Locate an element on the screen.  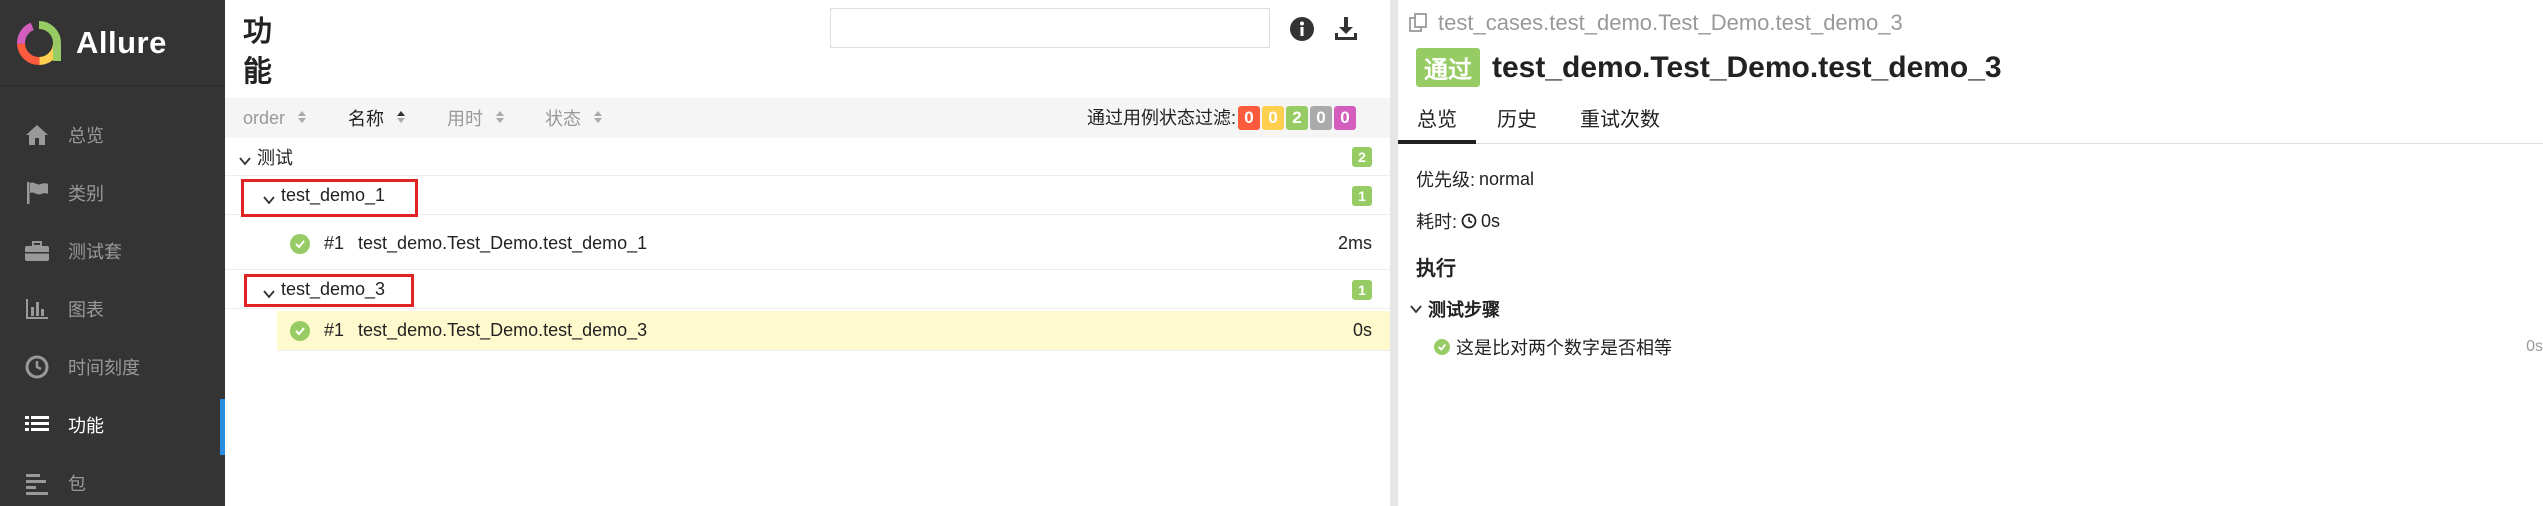
status-badge: 通过 is located at coordinates (1448, 67).